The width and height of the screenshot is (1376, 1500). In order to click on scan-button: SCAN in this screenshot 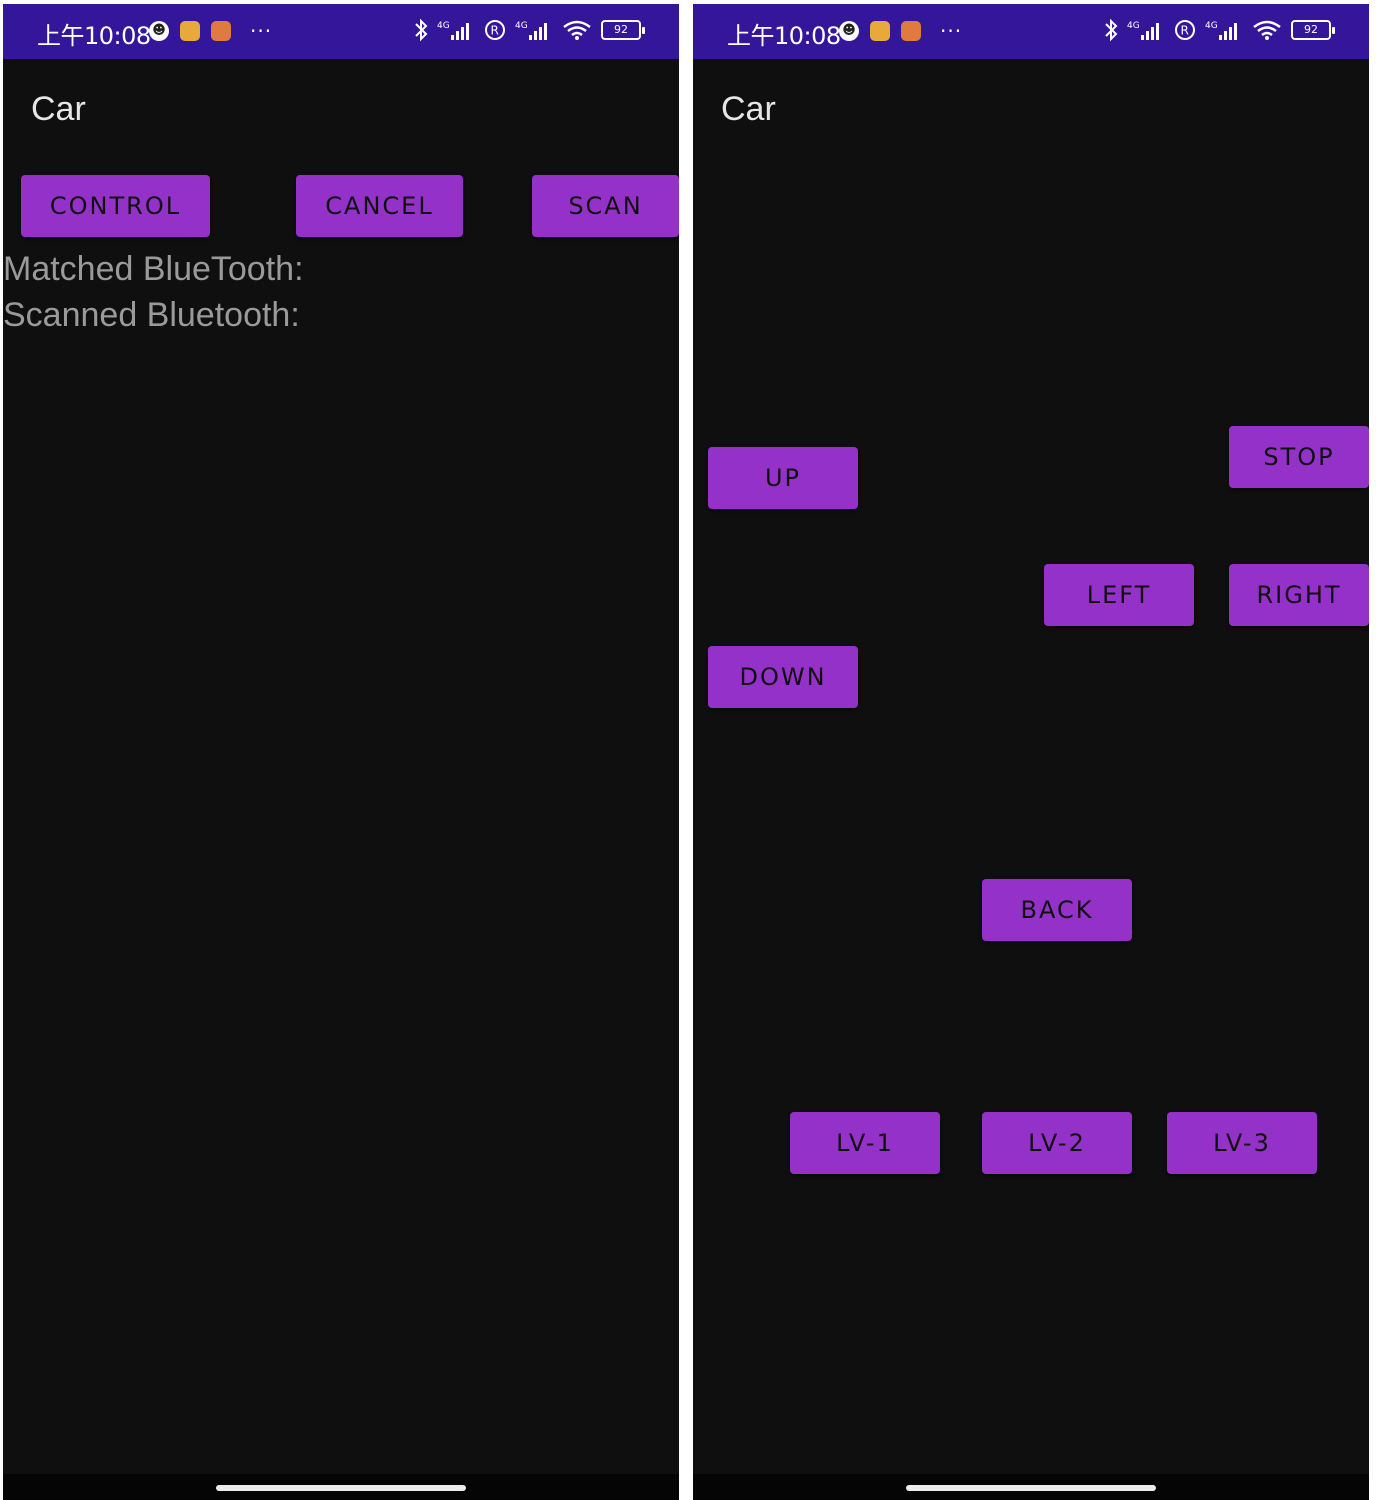, I will do `click(605, 206)`.